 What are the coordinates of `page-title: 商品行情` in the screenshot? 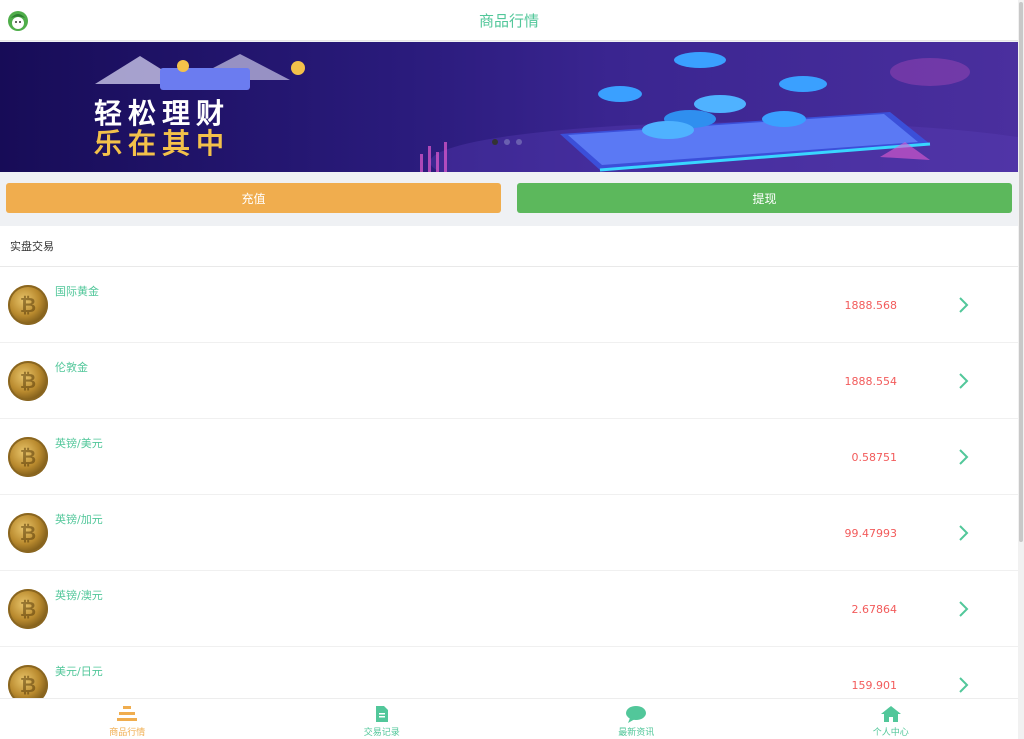 It's located at (508, 20).